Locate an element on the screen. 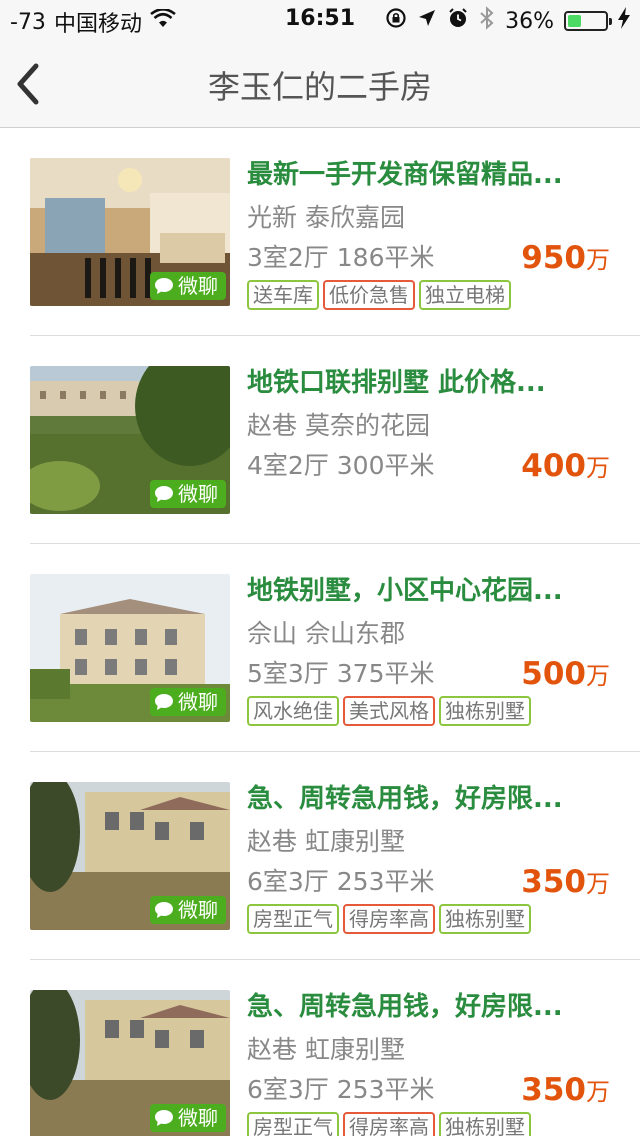 This screenshot has height=1136, width=640. listing-spec-row: 3室2厅 186平米 950万 is located at coordinates (428, 258).